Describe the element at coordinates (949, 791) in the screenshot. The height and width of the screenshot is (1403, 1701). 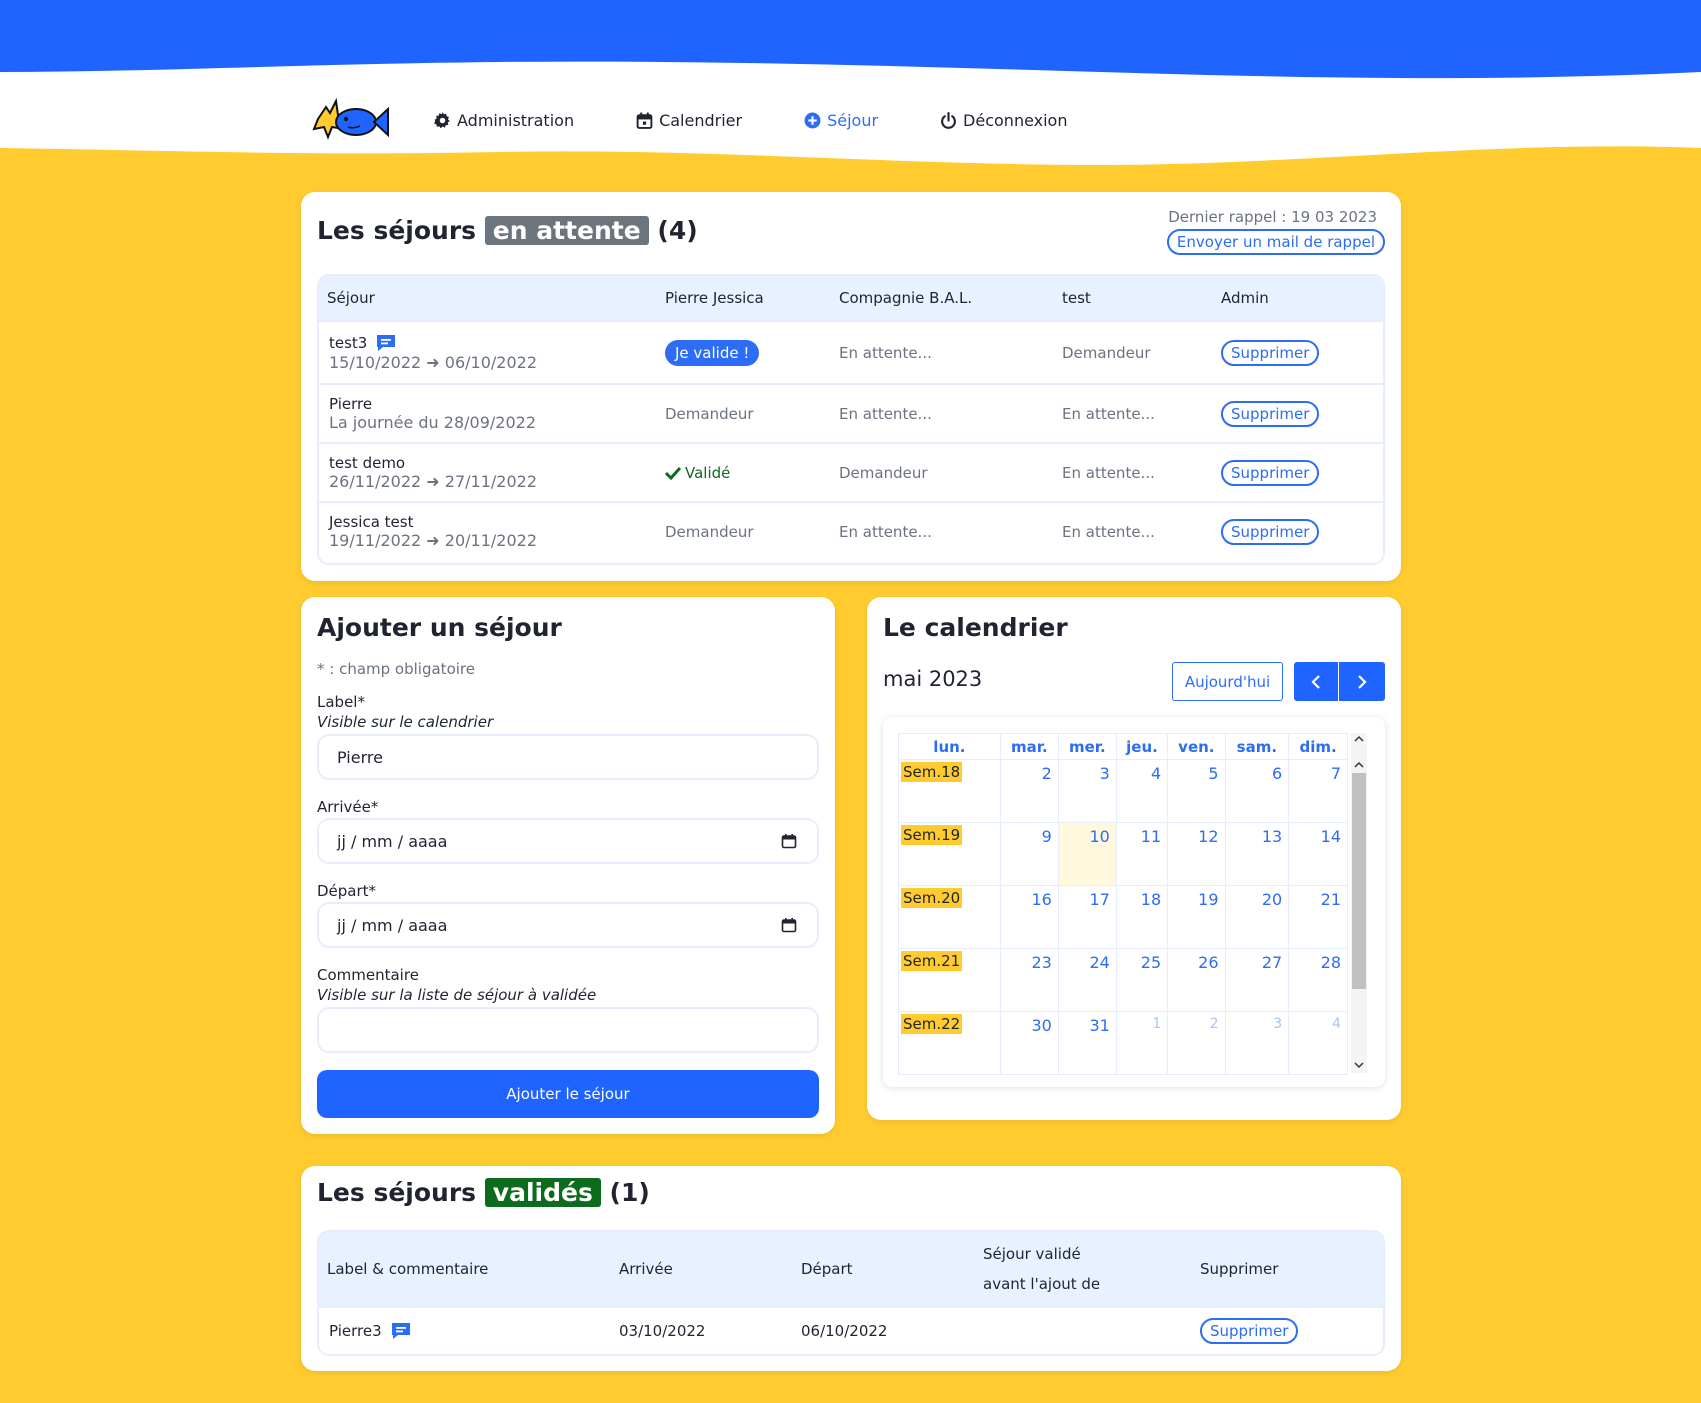
I see `week-number-cell: Sem.18` at that location.